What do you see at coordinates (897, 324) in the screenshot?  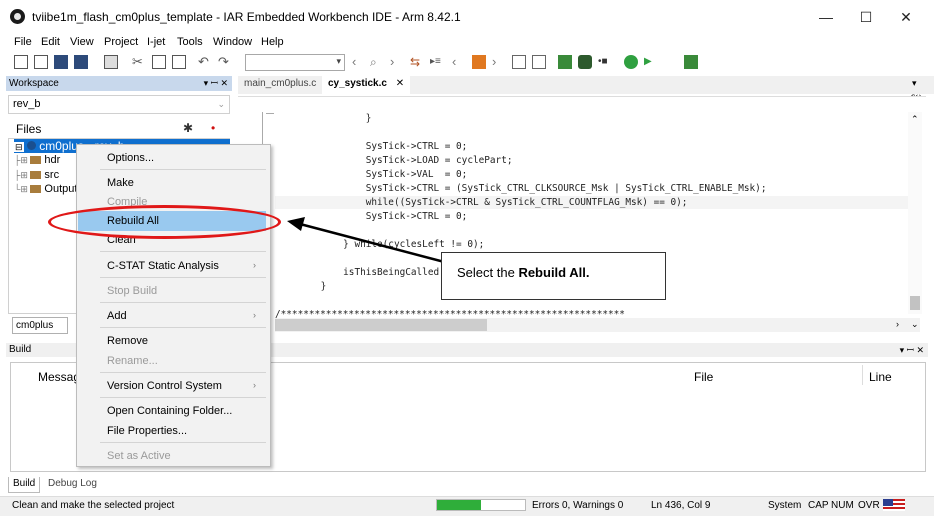 I see `scroll-right-icon: ›` at bounding box center [897, 324].